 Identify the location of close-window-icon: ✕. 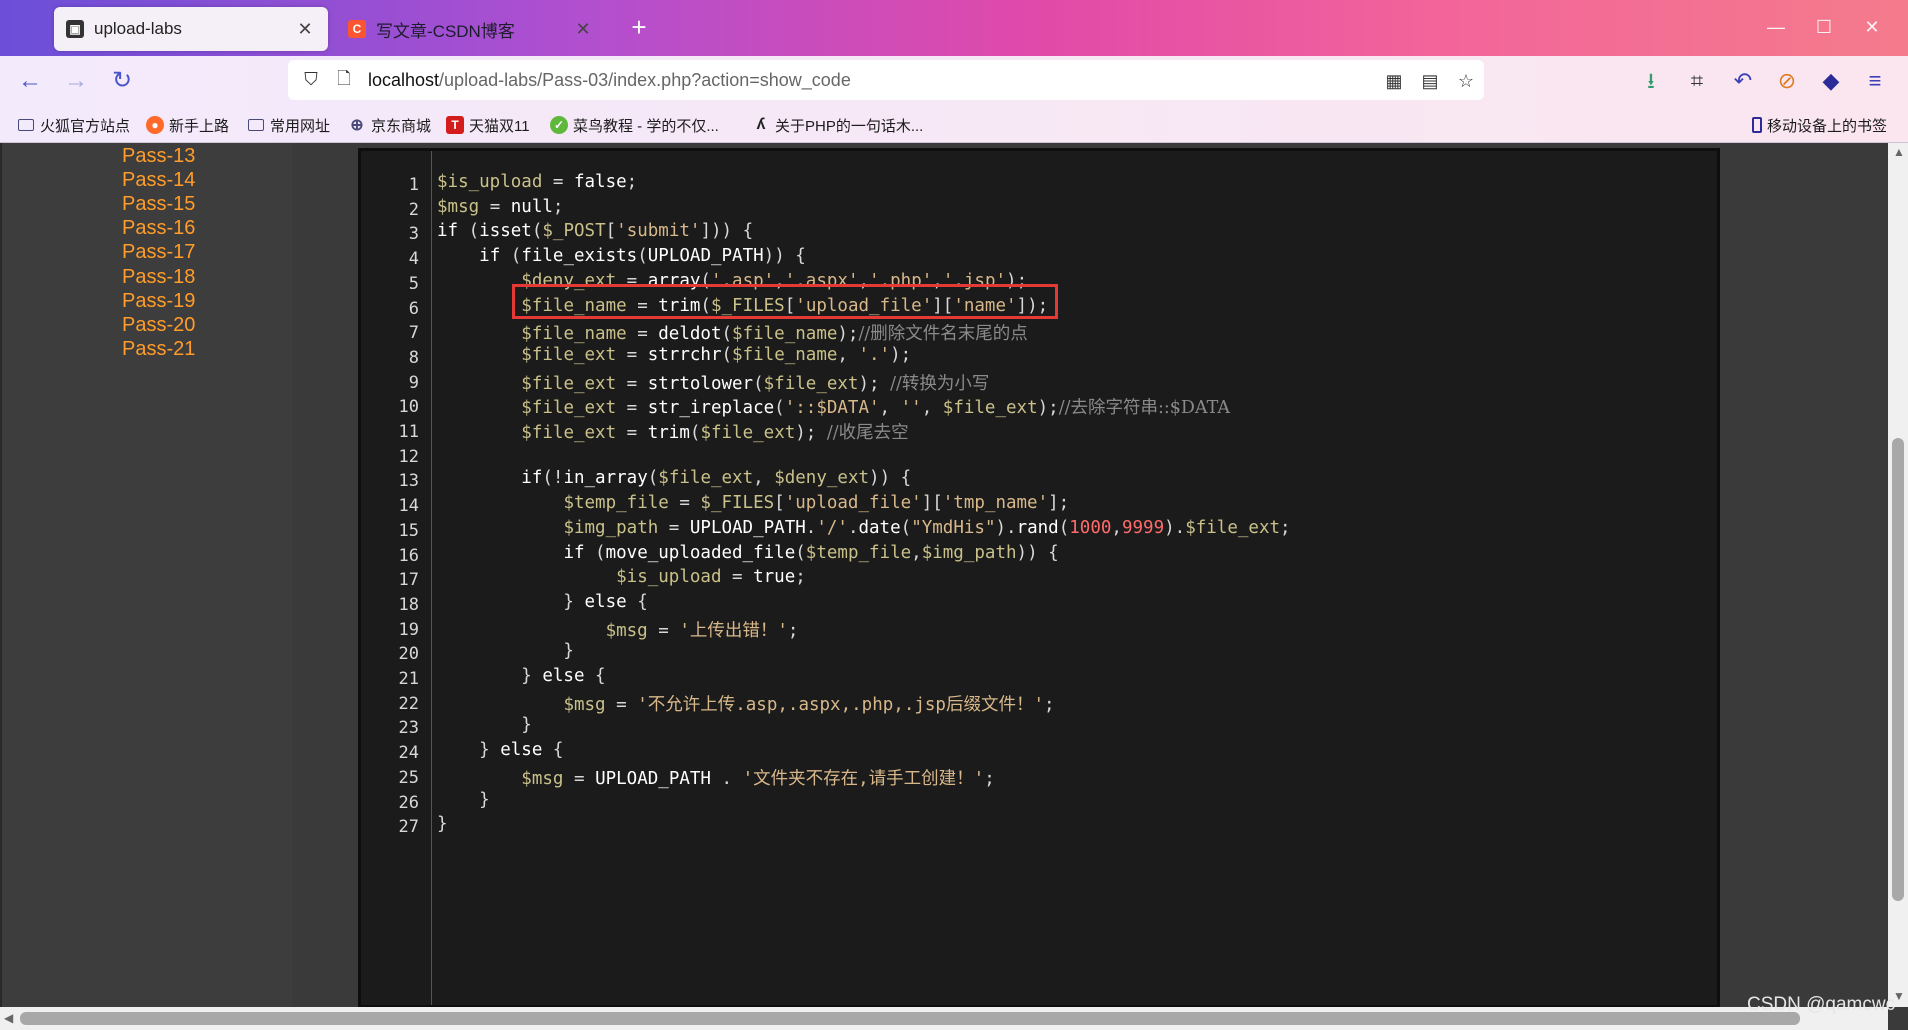
(1872, 27).